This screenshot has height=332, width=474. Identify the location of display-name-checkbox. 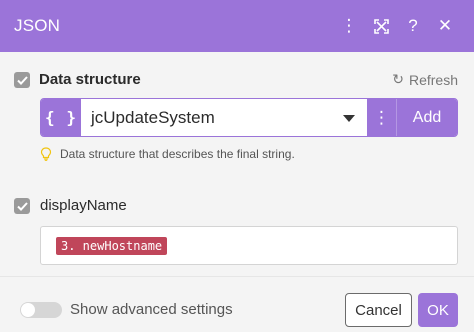
(22, 206).